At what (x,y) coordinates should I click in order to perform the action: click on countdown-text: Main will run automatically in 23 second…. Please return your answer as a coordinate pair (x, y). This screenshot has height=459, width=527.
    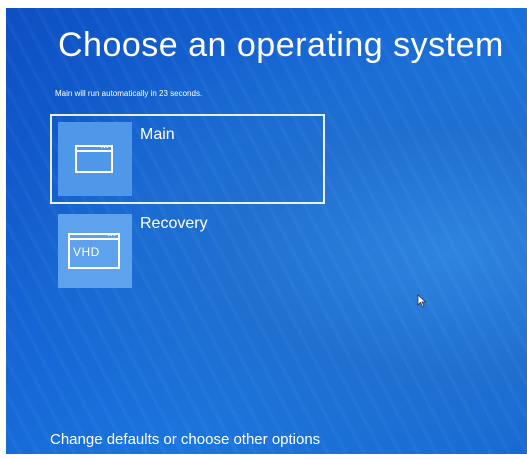
    Looking at the image, I should click on (129, 93).